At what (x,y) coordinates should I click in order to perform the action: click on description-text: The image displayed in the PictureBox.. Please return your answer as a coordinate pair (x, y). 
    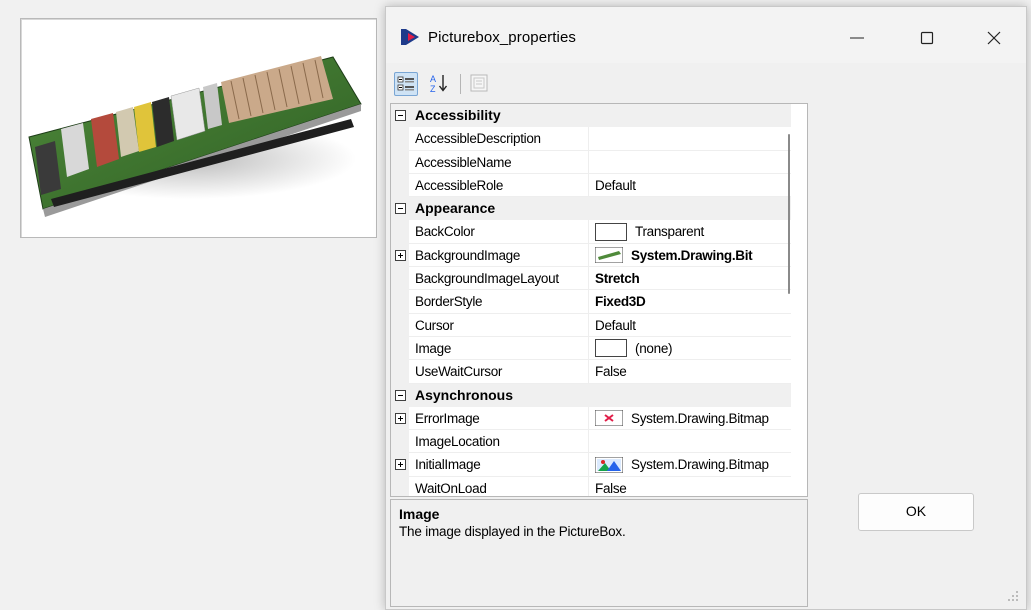
    Looking at the image, I should click on (512, 531).